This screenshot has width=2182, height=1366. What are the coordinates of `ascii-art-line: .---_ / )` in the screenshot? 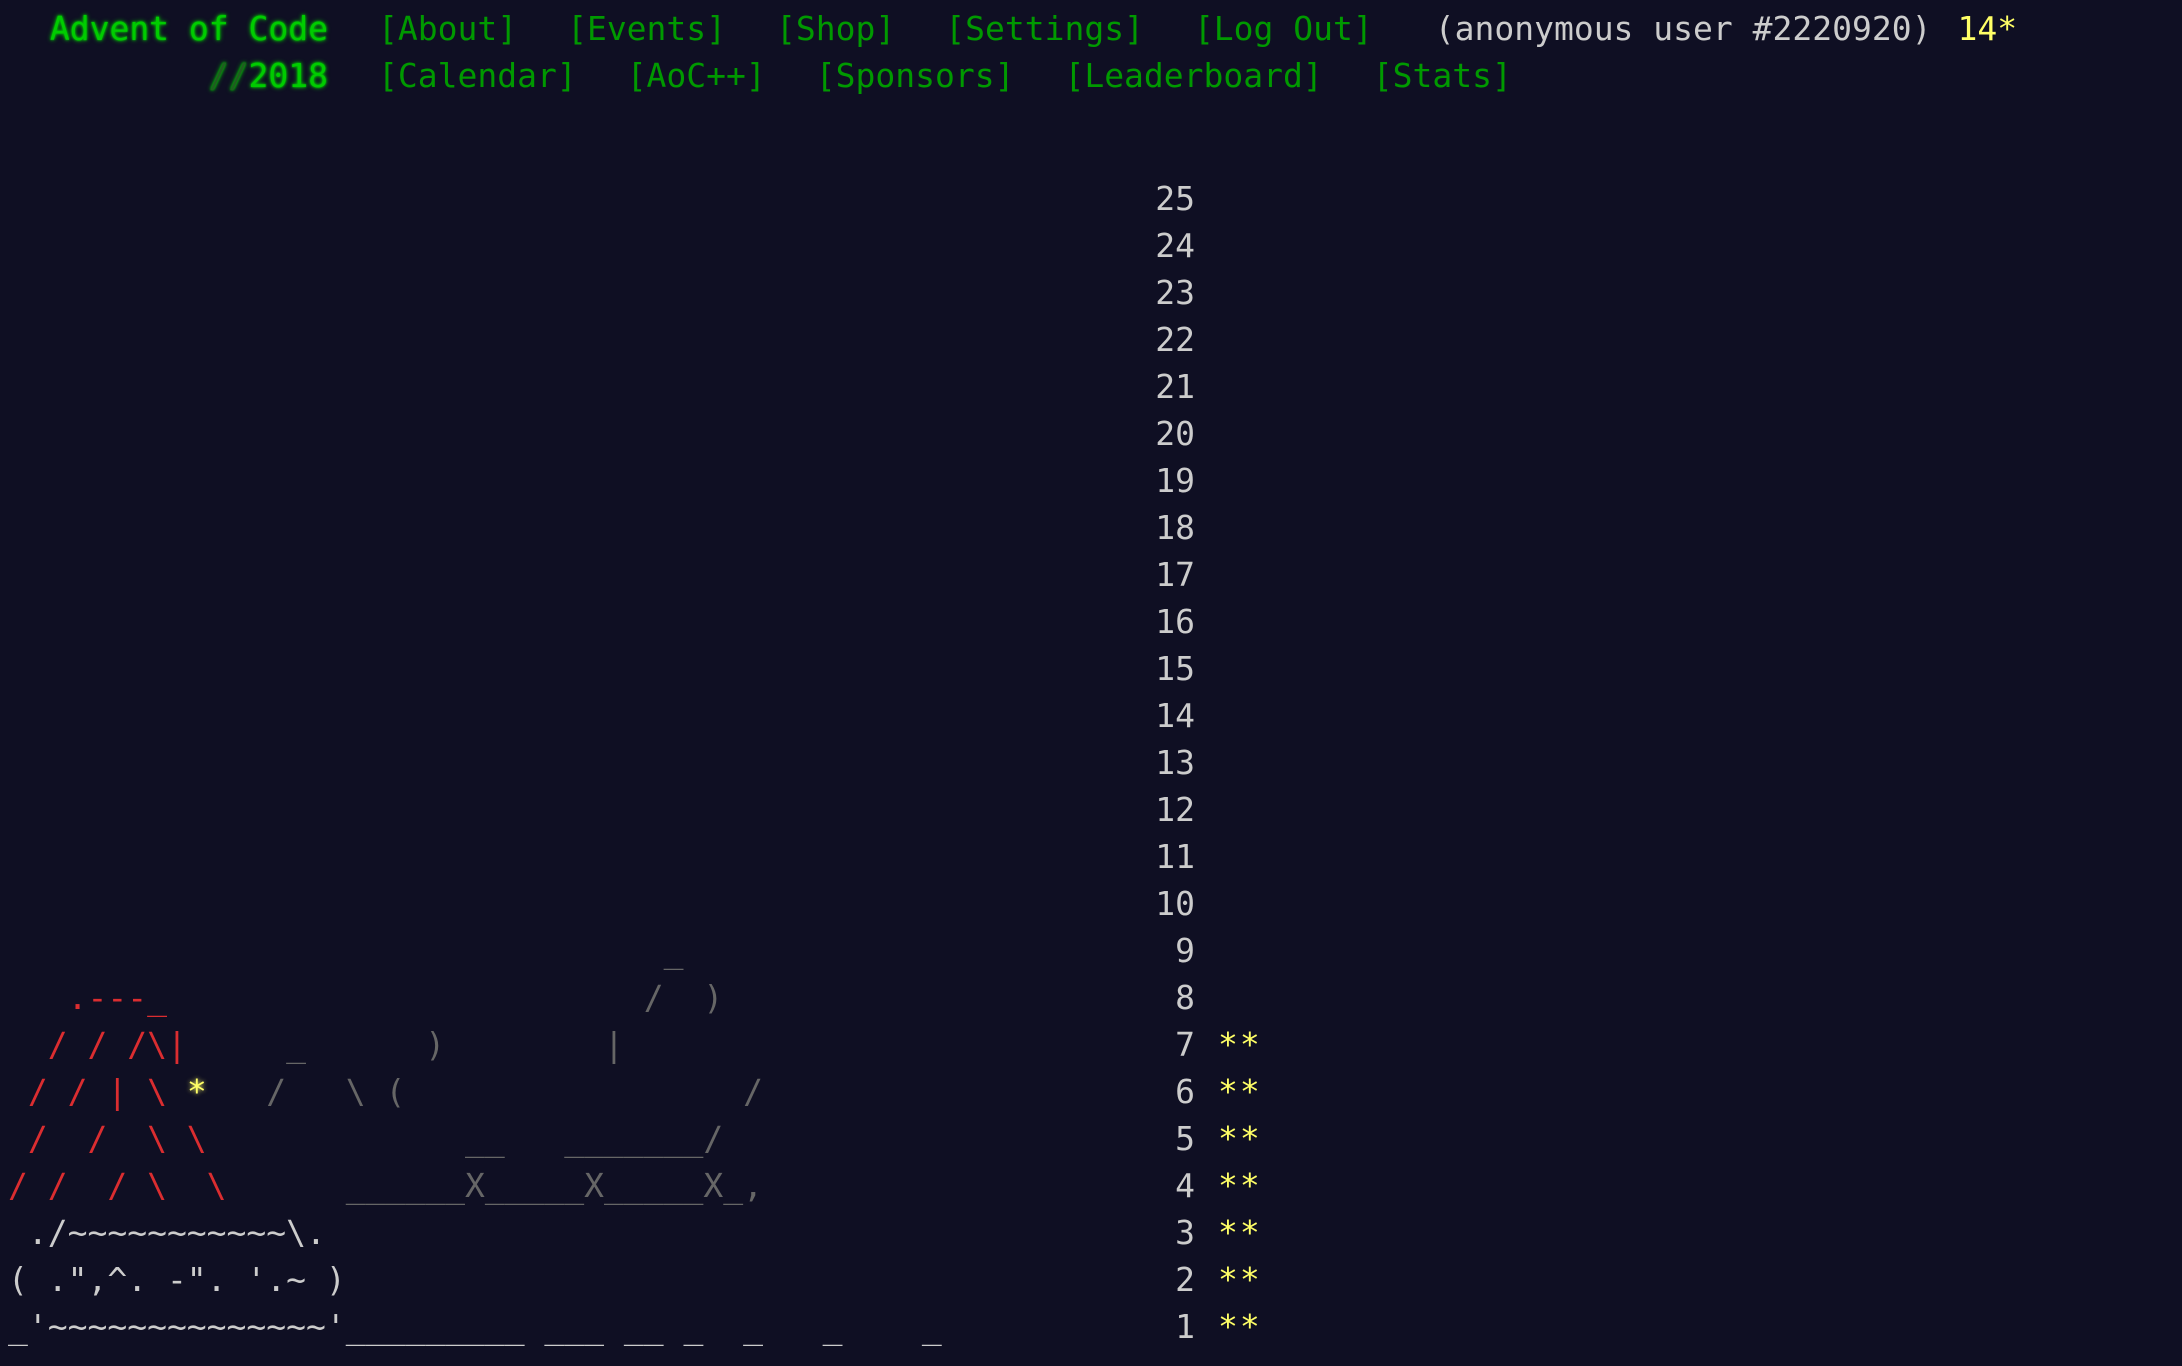 It's located at (366, 997).